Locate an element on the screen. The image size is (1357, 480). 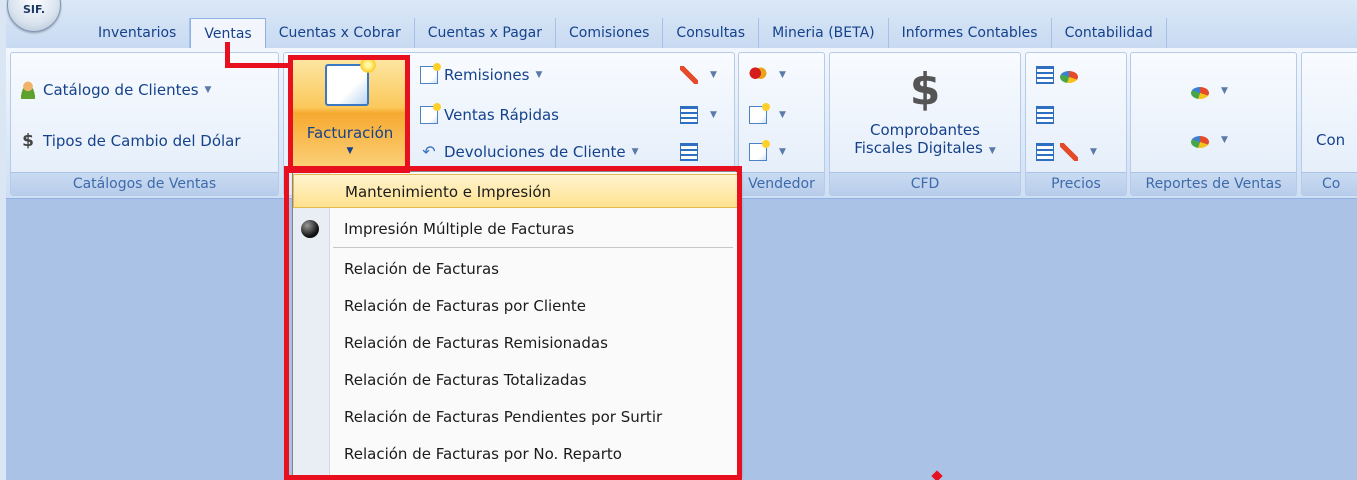
tipos-cambio-button: $ Tipos de Cambio del Dólar is located at coordinates (130, 141).